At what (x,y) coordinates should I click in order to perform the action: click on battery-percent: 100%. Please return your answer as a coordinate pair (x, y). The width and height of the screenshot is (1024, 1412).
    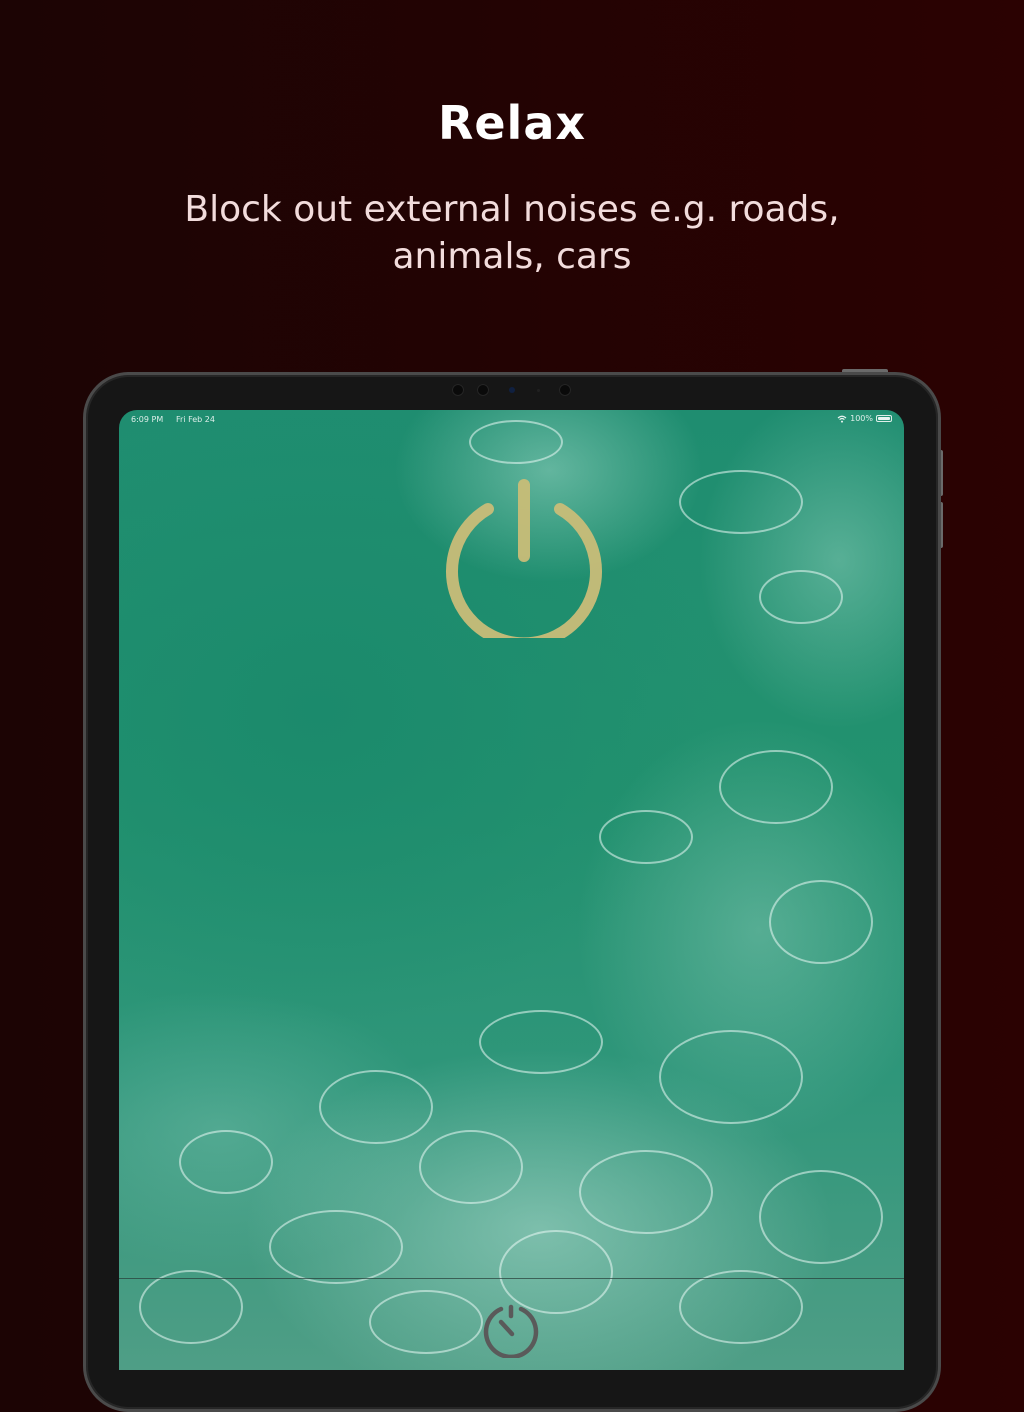
    Looking at the image, I should click on (861, 418).